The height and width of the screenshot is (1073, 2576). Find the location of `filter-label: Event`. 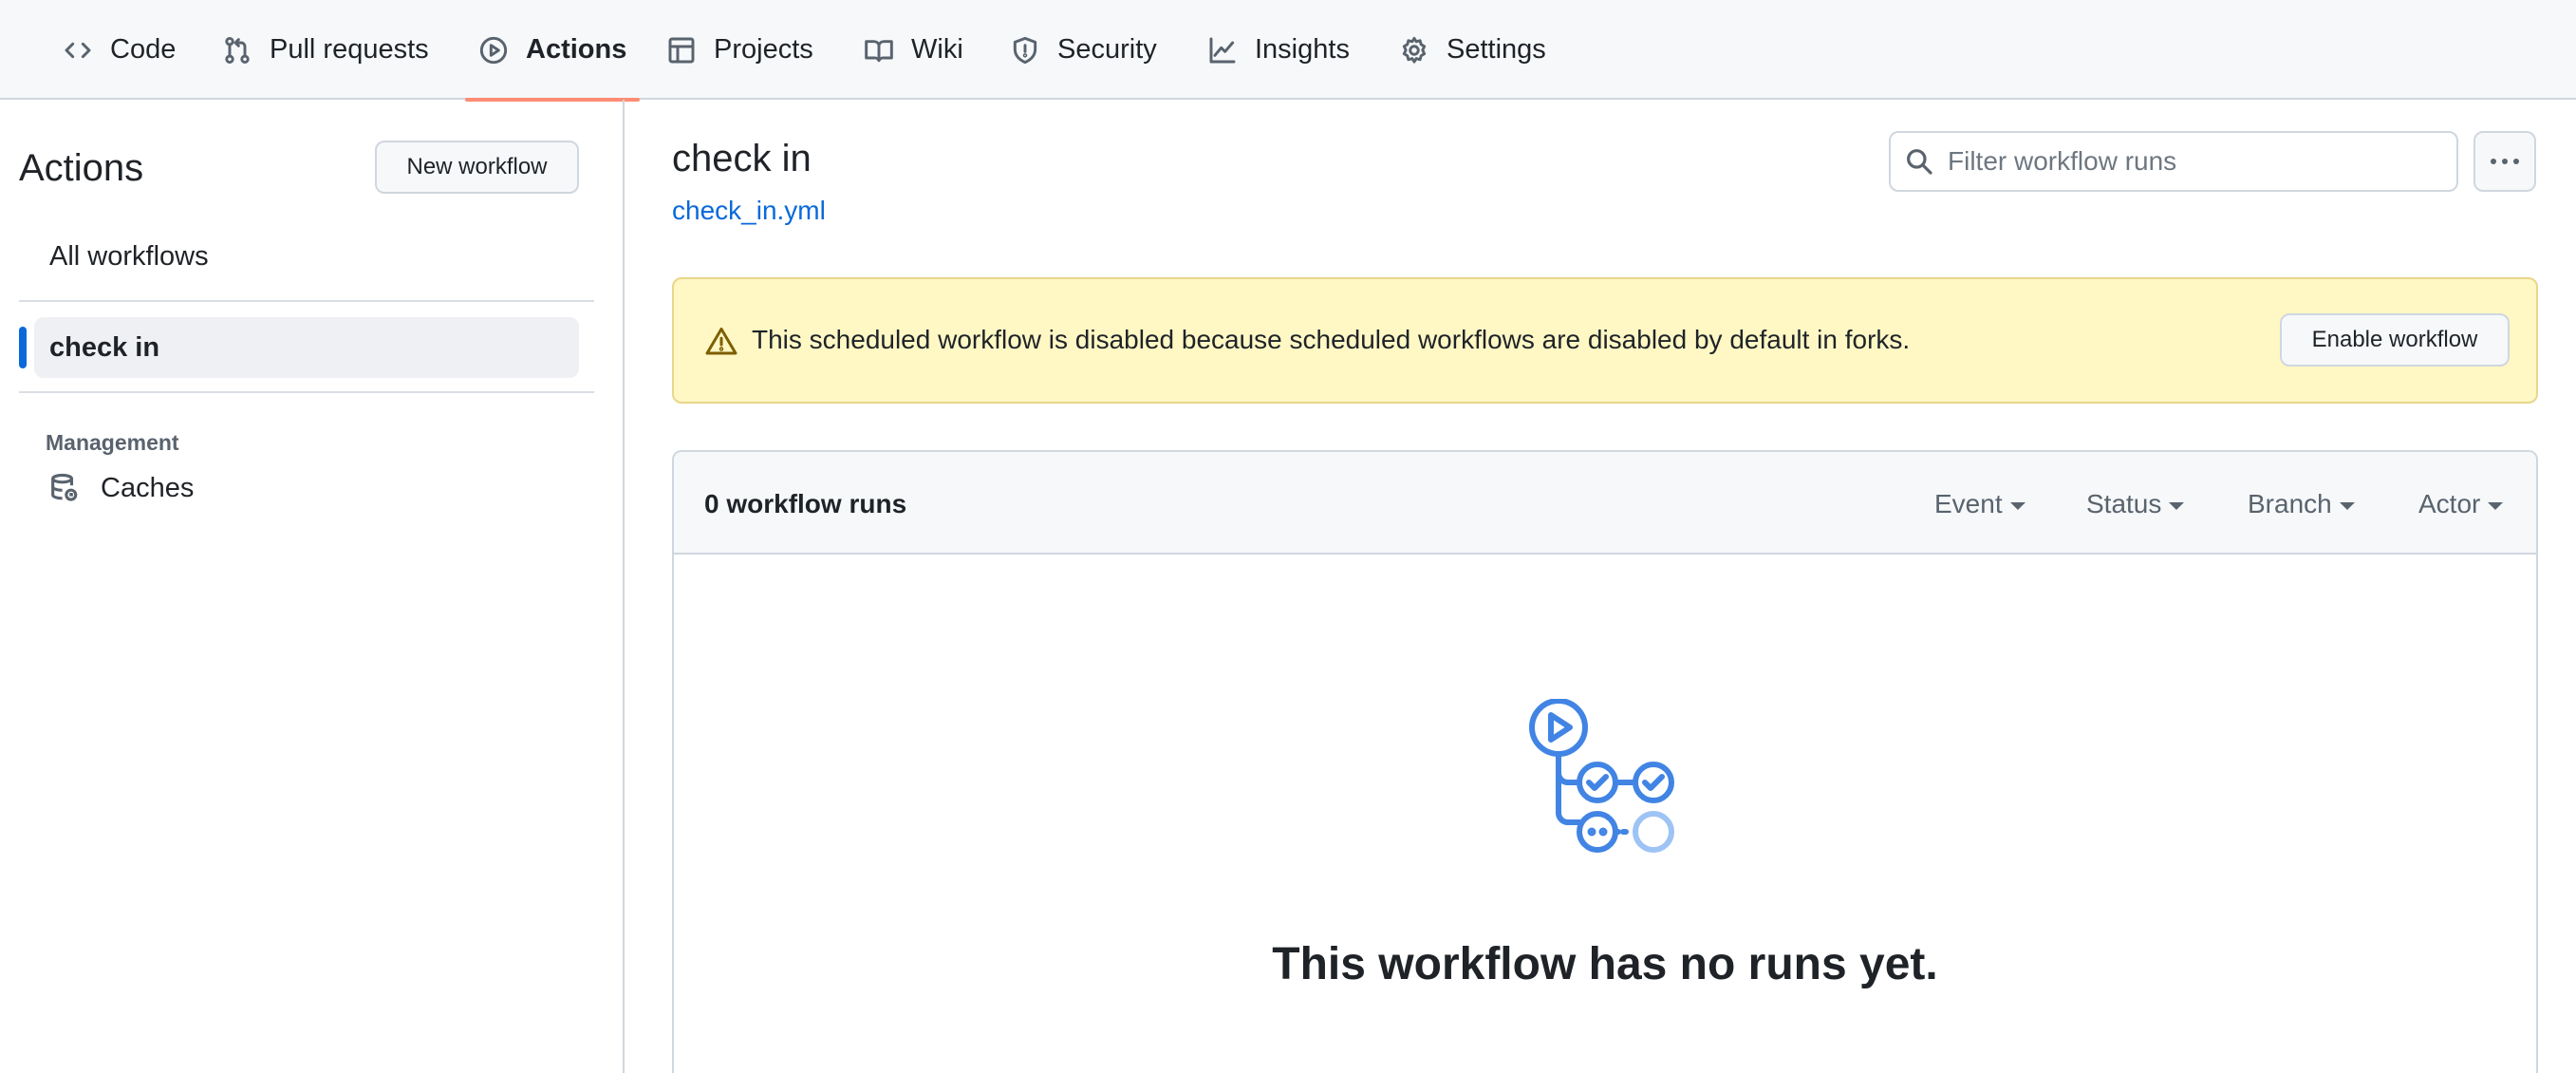

filter-label: Event is located at coordinates (1969, 503).